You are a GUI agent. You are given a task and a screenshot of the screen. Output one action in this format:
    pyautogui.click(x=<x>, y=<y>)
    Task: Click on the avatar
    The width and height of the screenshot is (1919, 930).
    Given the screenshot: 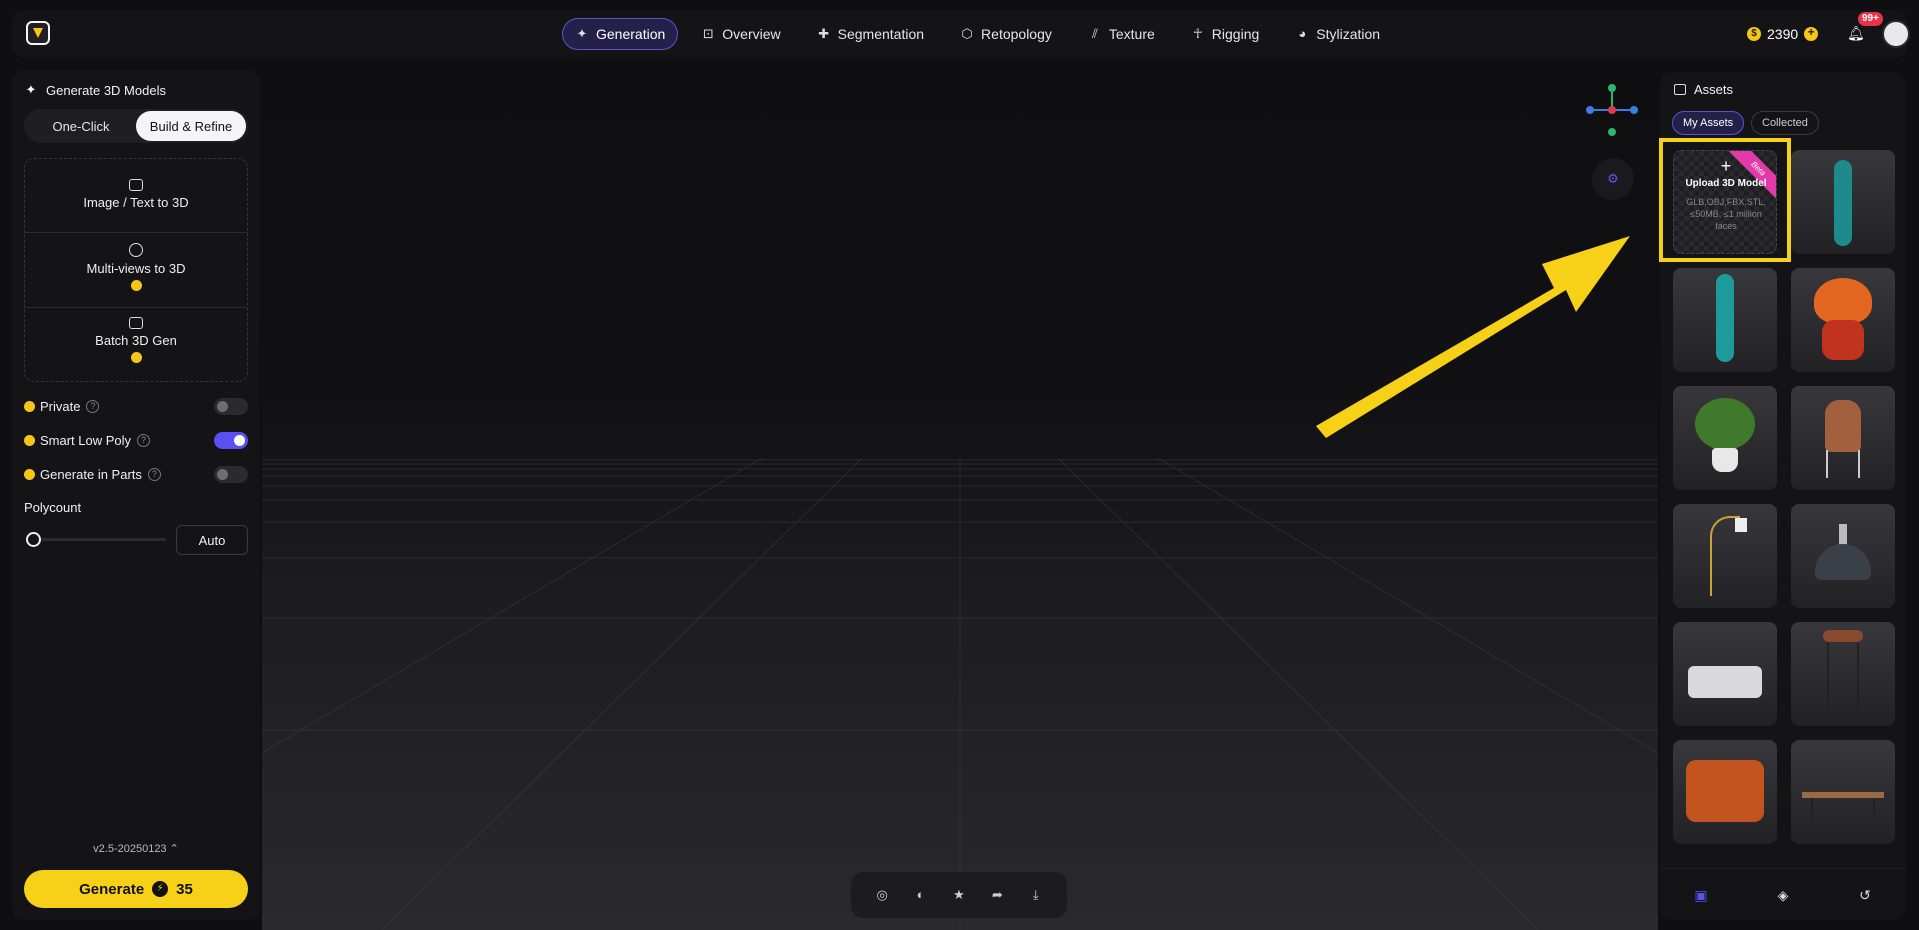 What is the action you would take?
    pyautogui.click(x=1896, y=34)
    